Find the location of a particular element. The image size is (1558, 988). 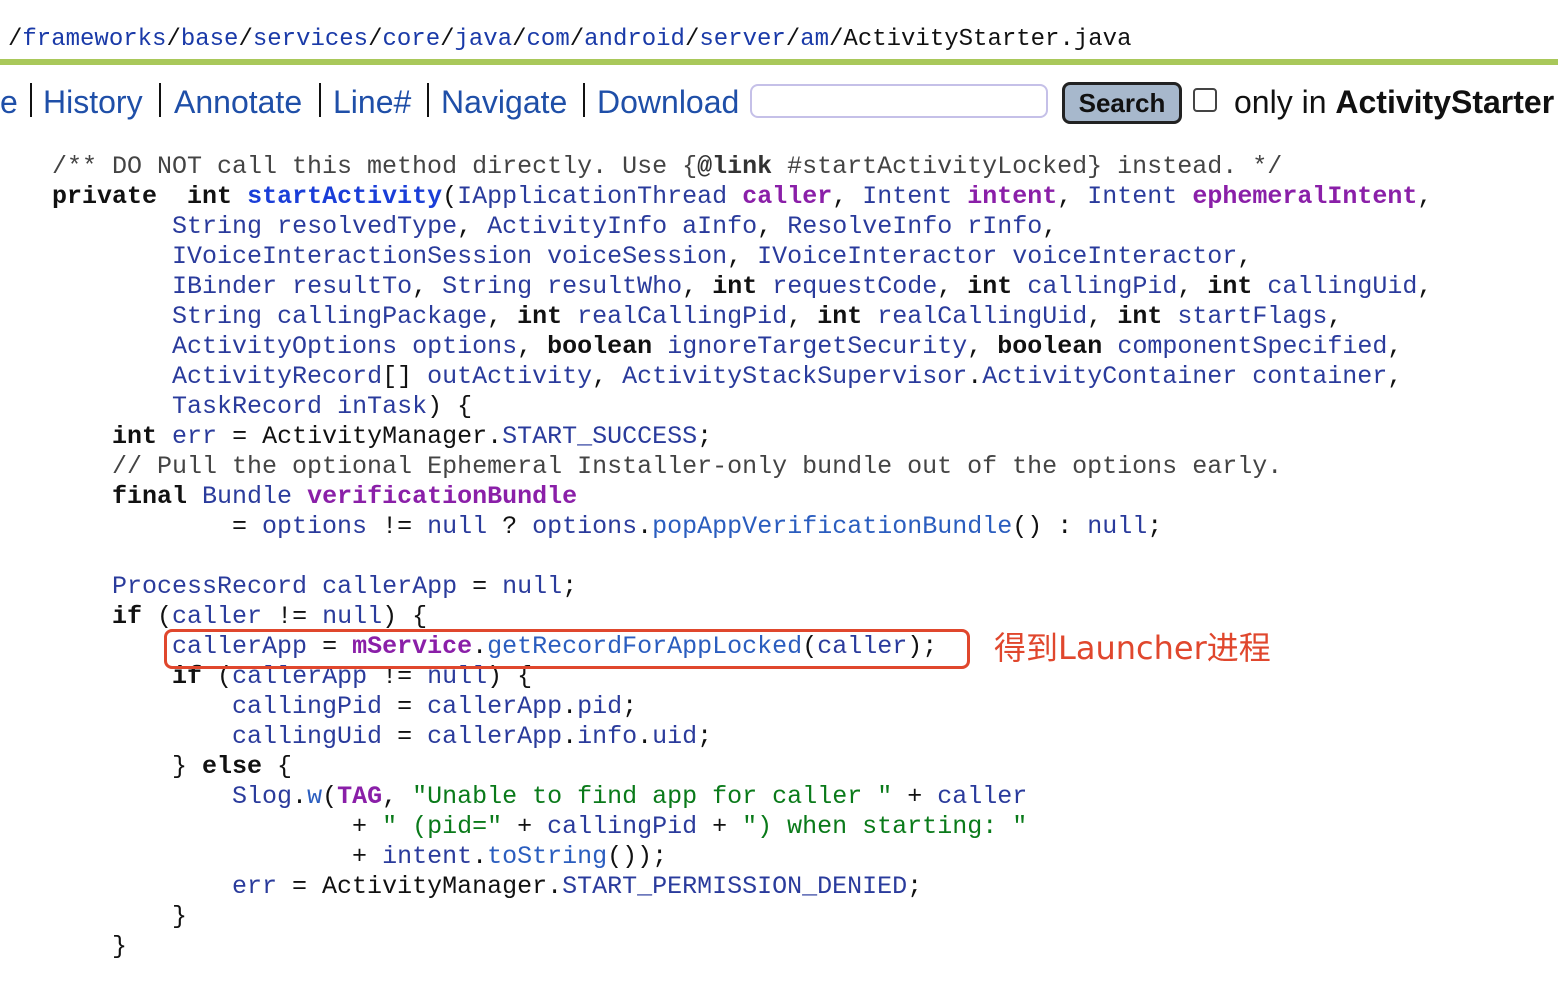

code-token: intent is located at coordinates (1012, 196).